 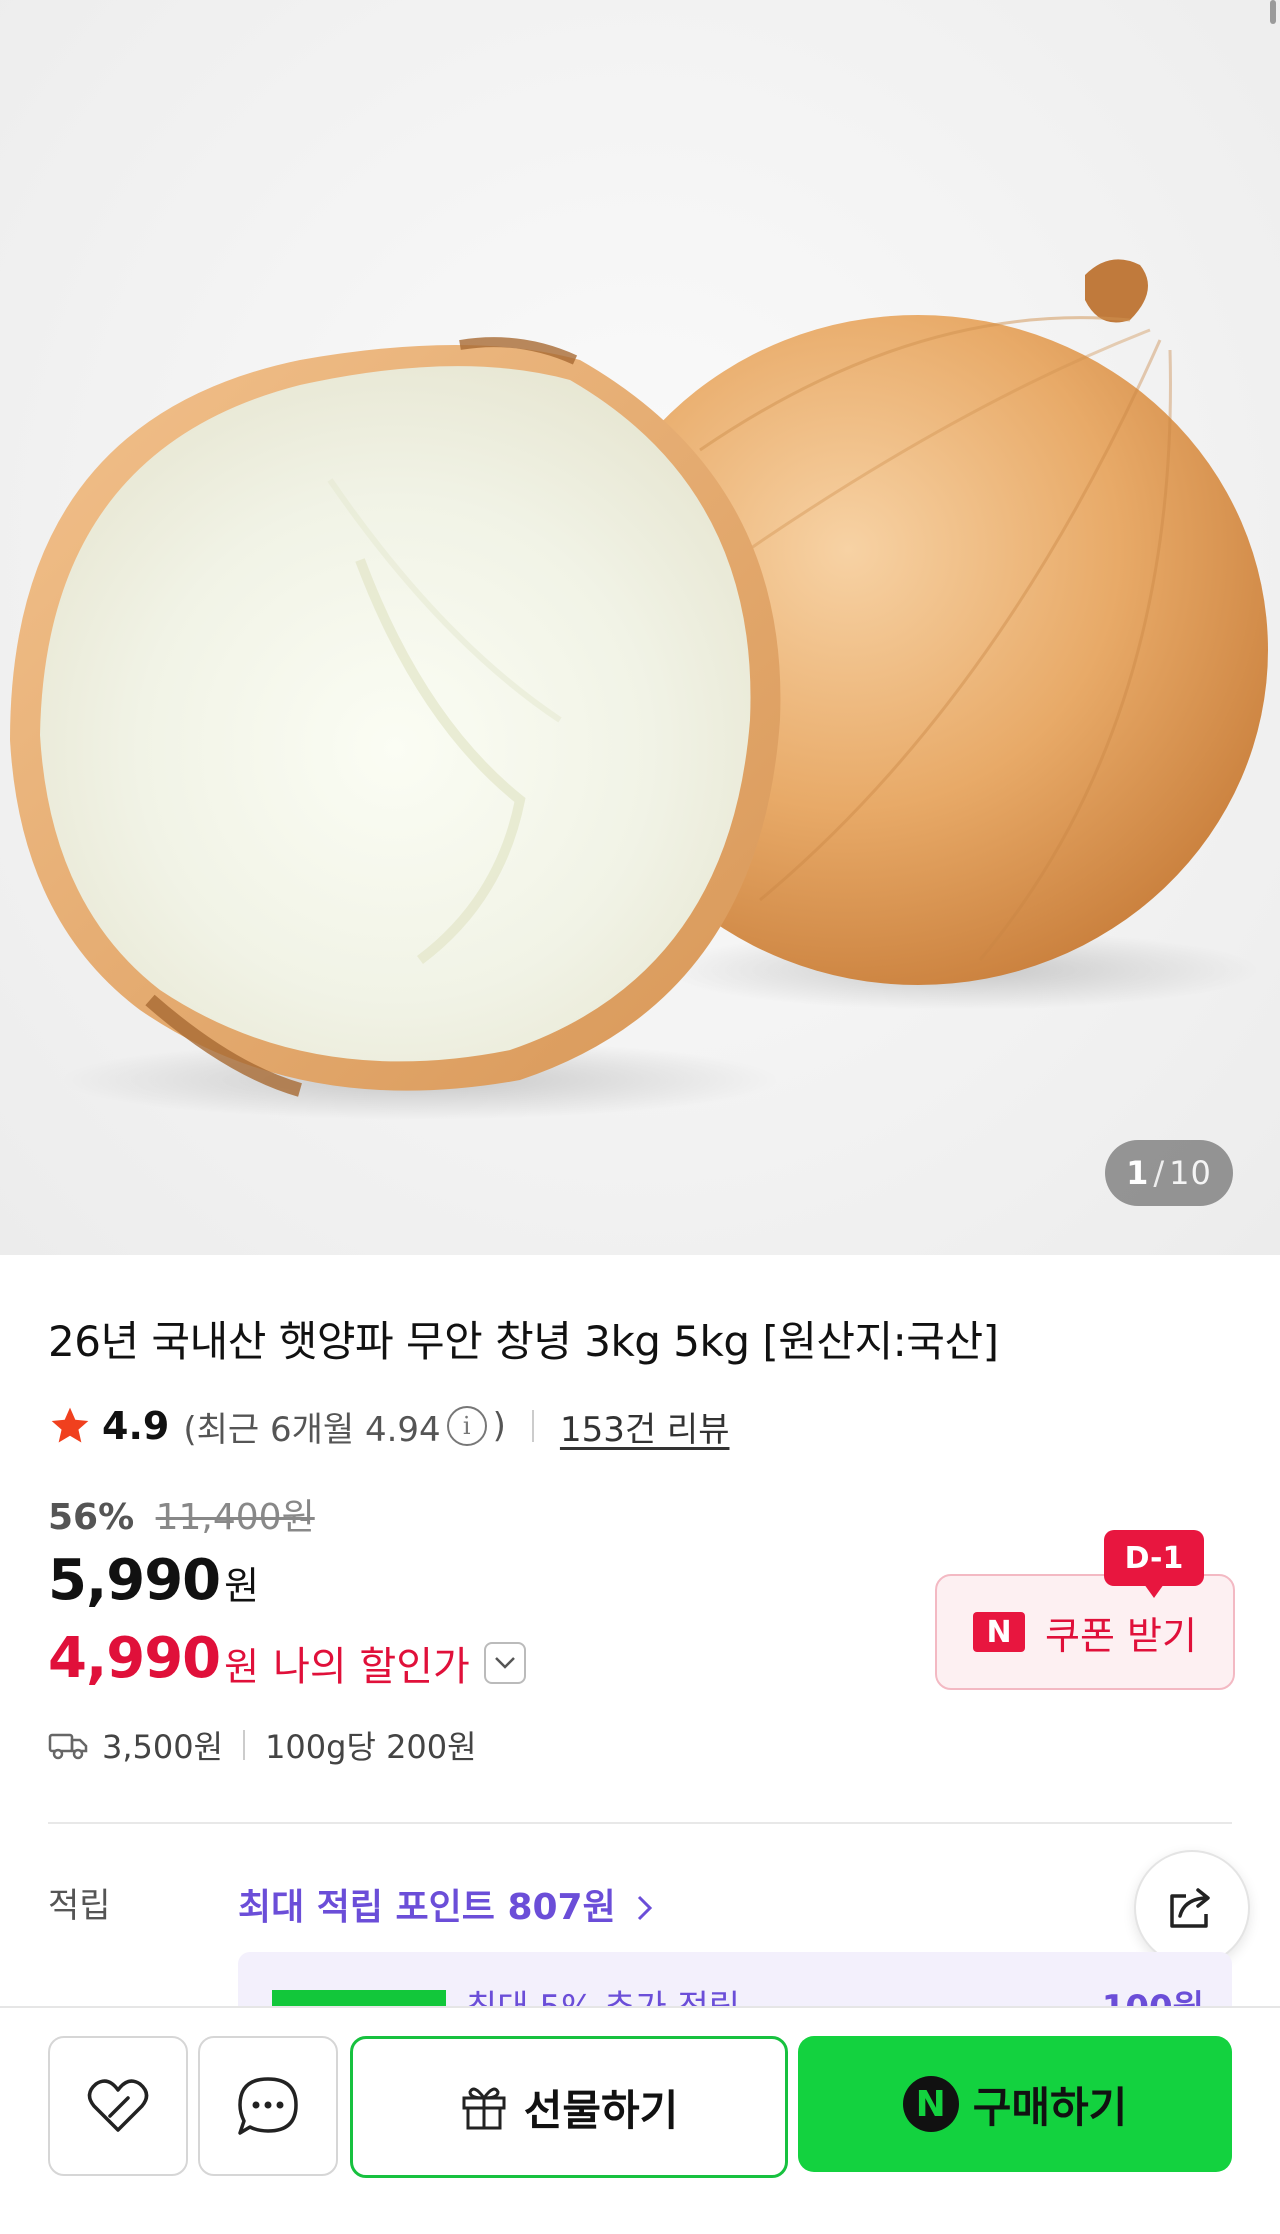 I want to click on talk-button, so click(x=268, y=2106).